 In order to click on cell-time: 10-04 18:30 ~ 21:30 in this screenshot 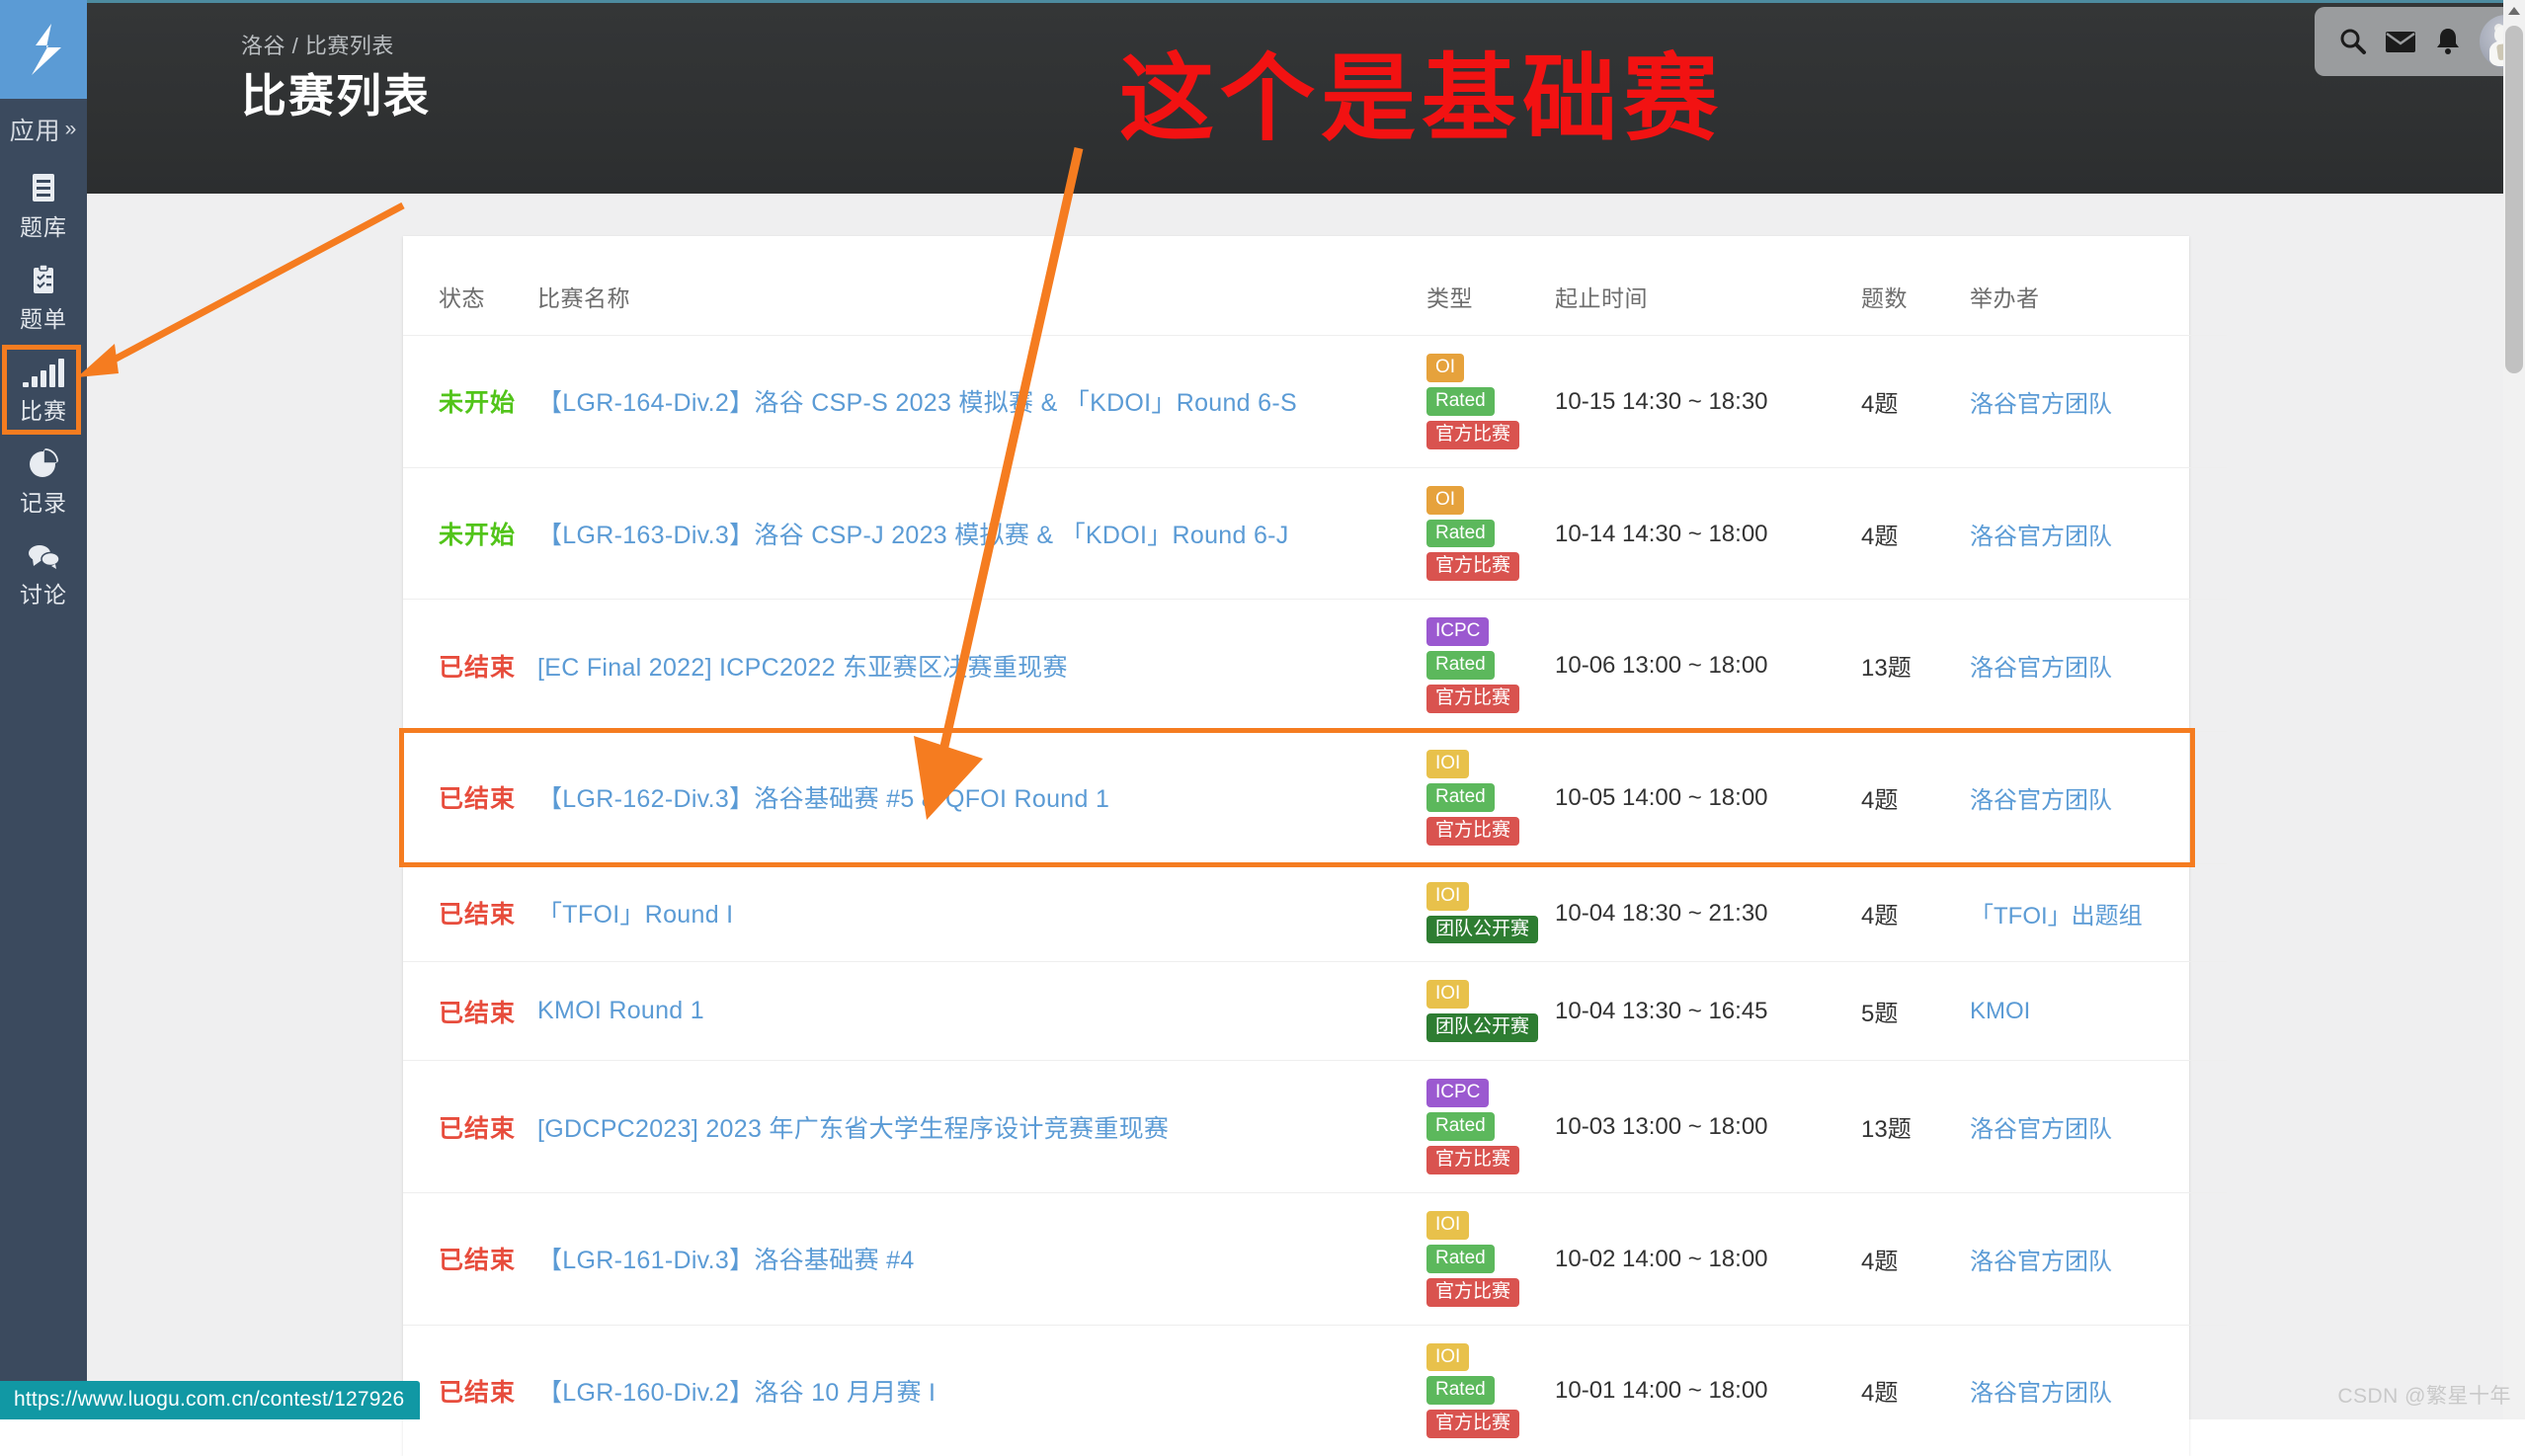, I will do `click(1708, 912)`.